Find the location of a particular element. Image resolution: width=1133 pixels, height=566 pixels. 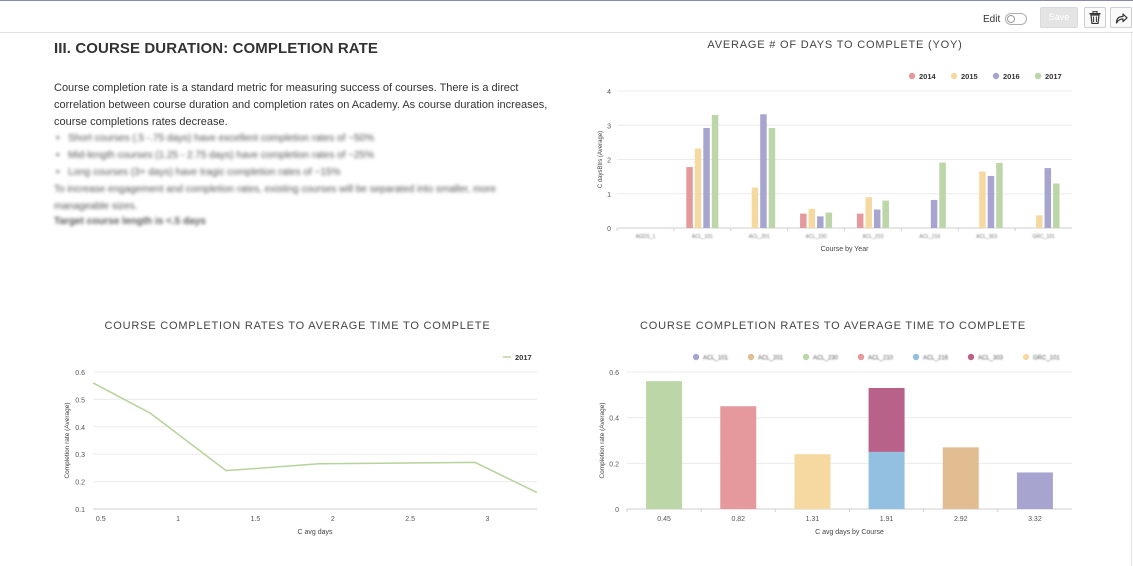

x-tick-label: 0.45 is located at coordinates (664, 519).